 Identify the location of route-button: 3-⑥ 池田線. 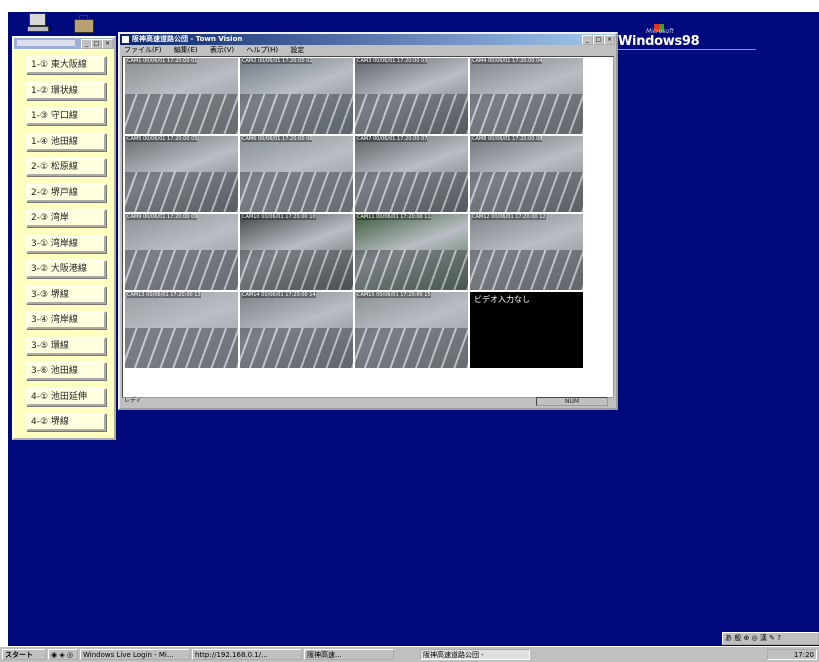
(66, 371).